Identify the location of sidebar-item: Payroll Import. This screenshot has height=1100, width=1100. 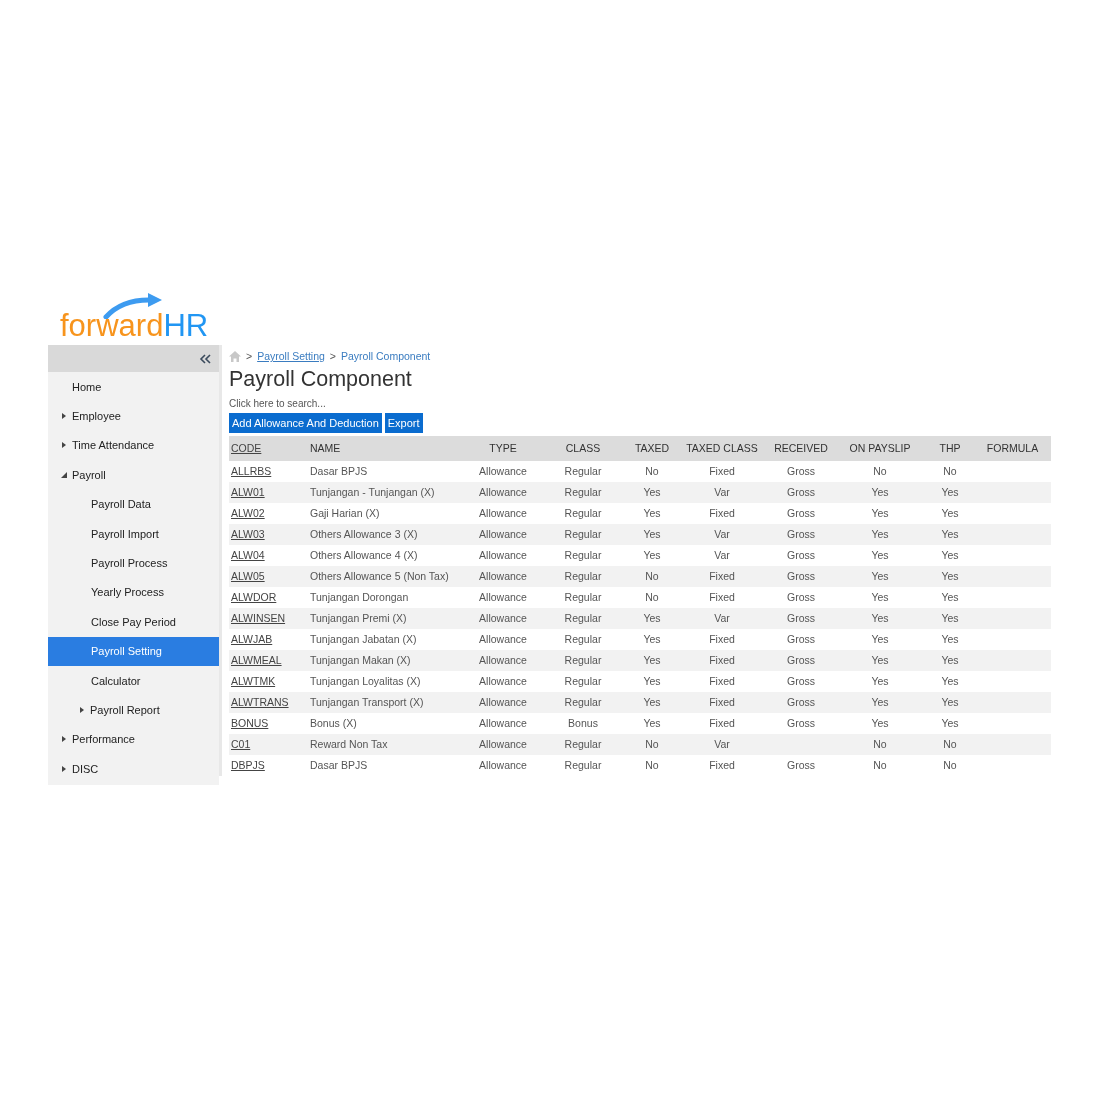
(133, 533).